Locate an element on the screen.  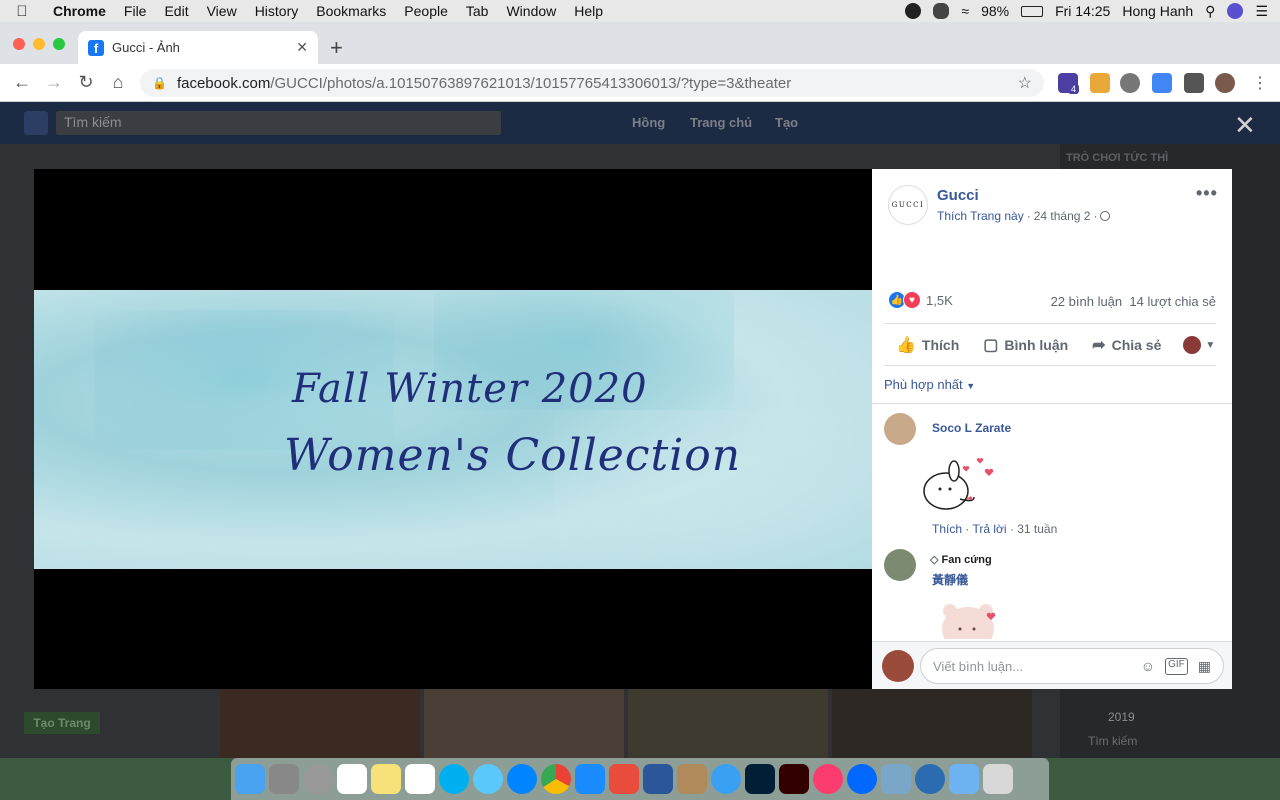
notes-icon is located at coordinates (386, 779).